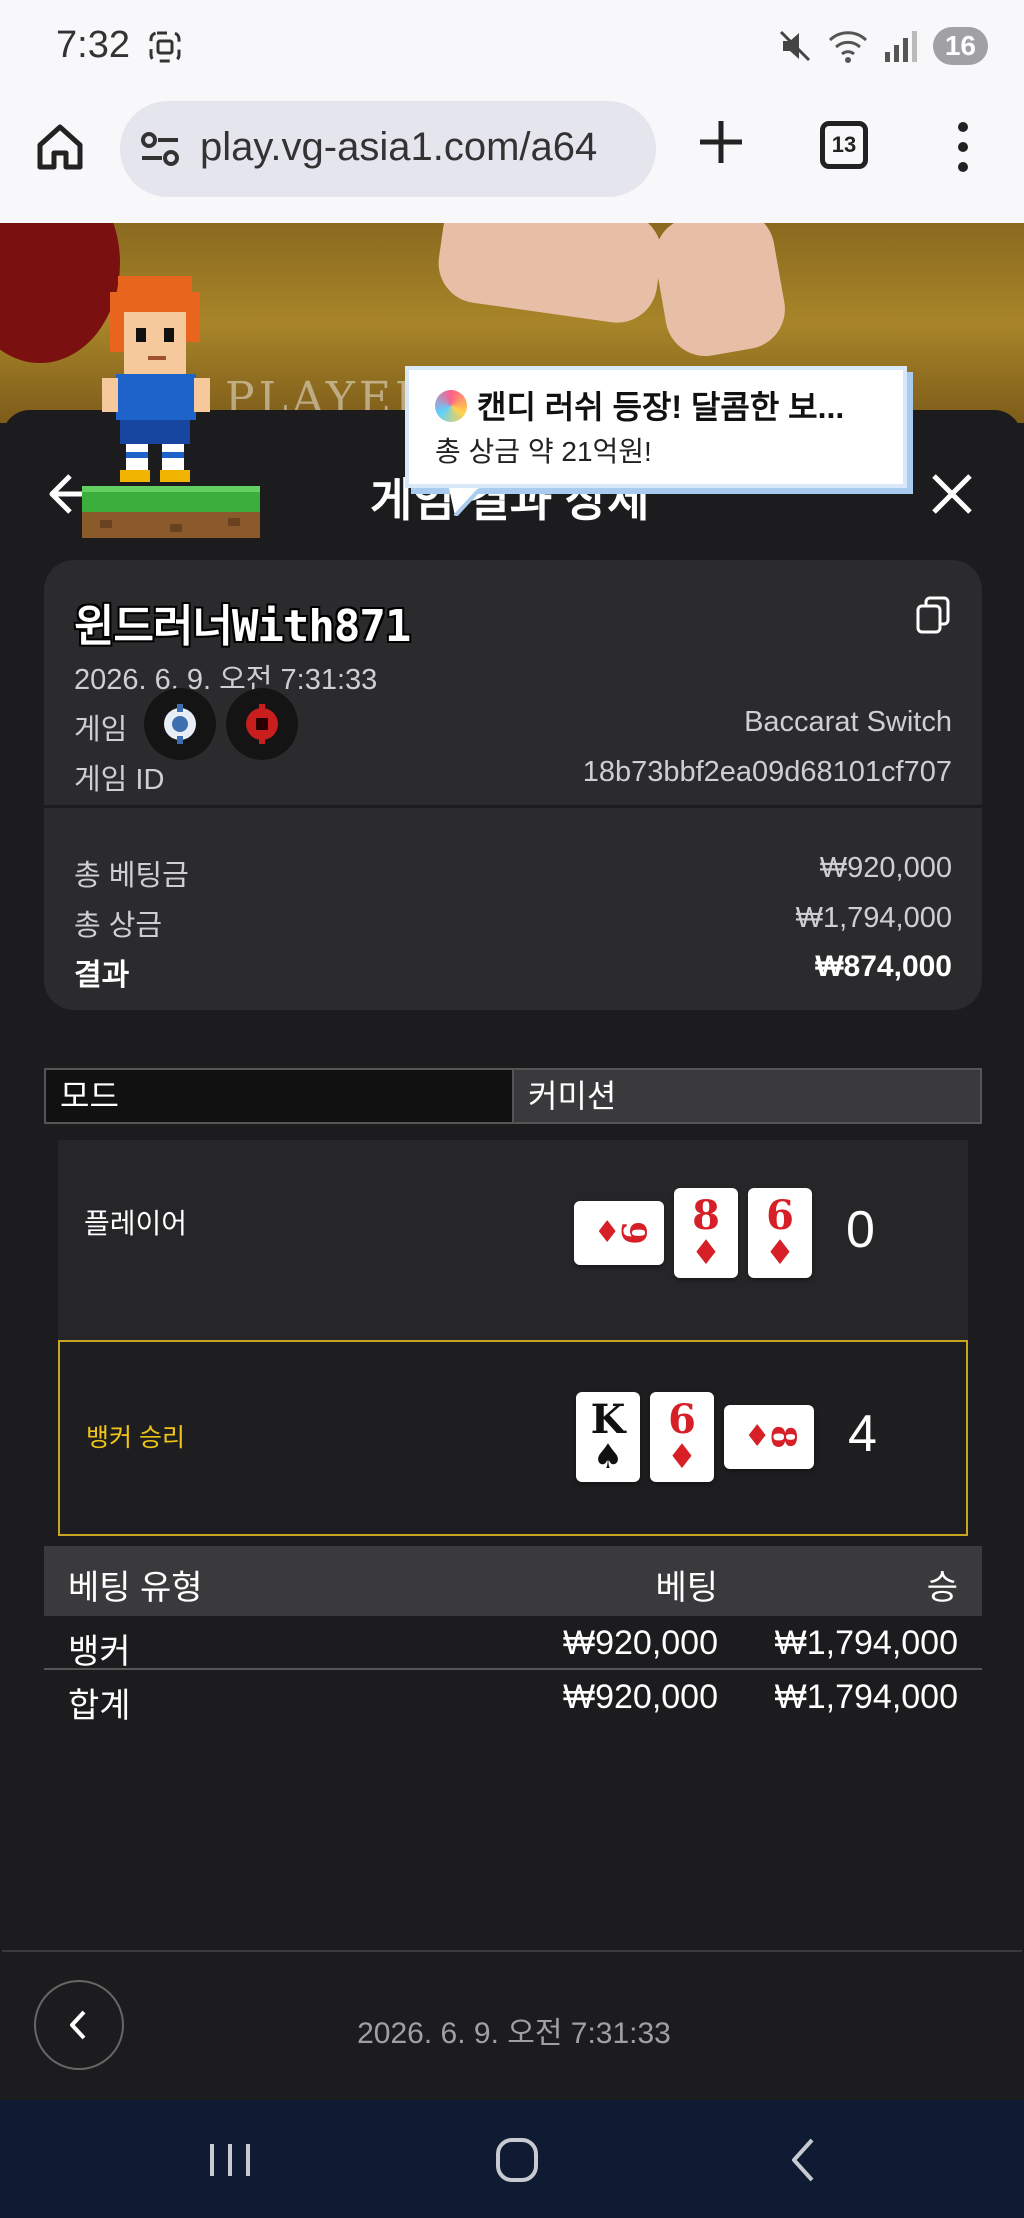 The width and height of the screenshot is (1024, 2218). Describe the element at coordinates (960, 46) in the screenshot. I see `battery-level: 16` at that location.